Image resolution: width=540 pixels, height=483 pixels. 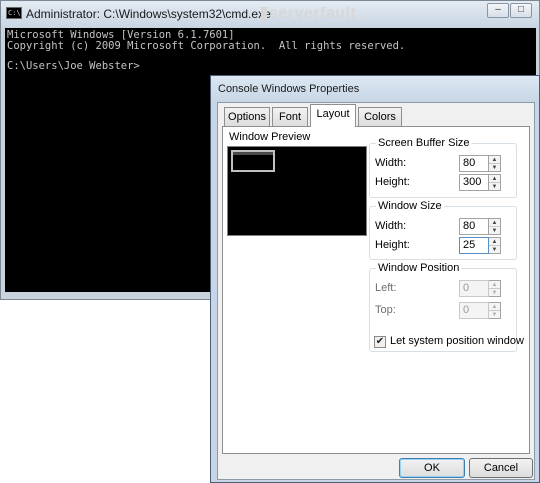 I want to click on window-preview, so click(x=297, y=191).